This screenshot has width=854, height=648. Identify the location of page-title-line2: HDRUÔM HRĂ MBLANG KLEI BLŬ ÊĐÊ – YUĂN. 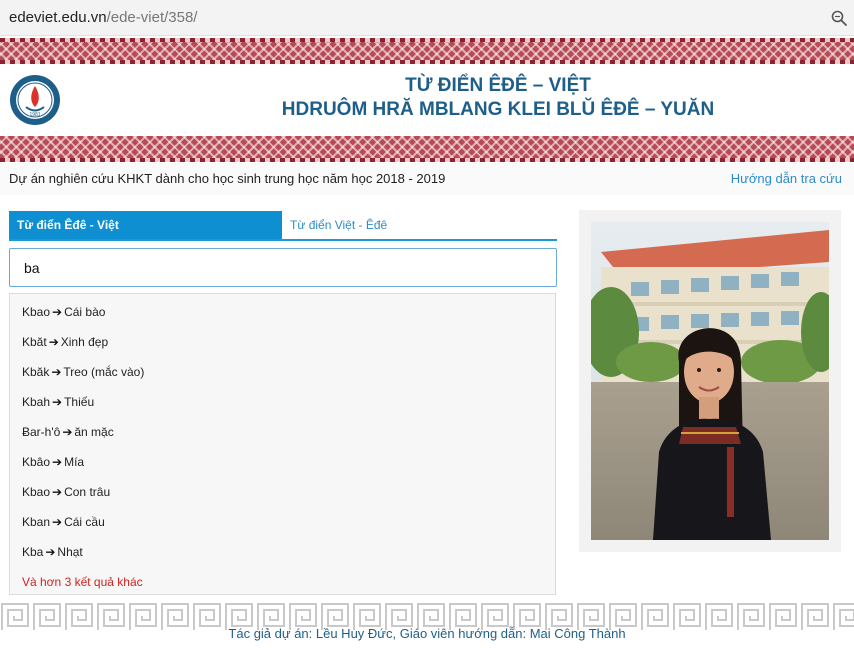
(498, 109).